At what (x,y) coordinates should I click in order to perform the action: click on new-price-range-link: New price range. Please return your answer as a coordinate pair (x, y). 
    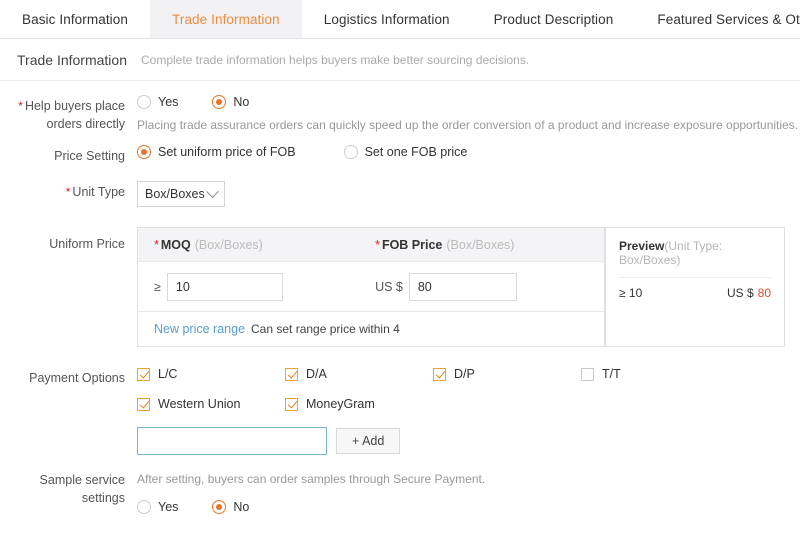
    Looking at the image, I should click on (199, 329).